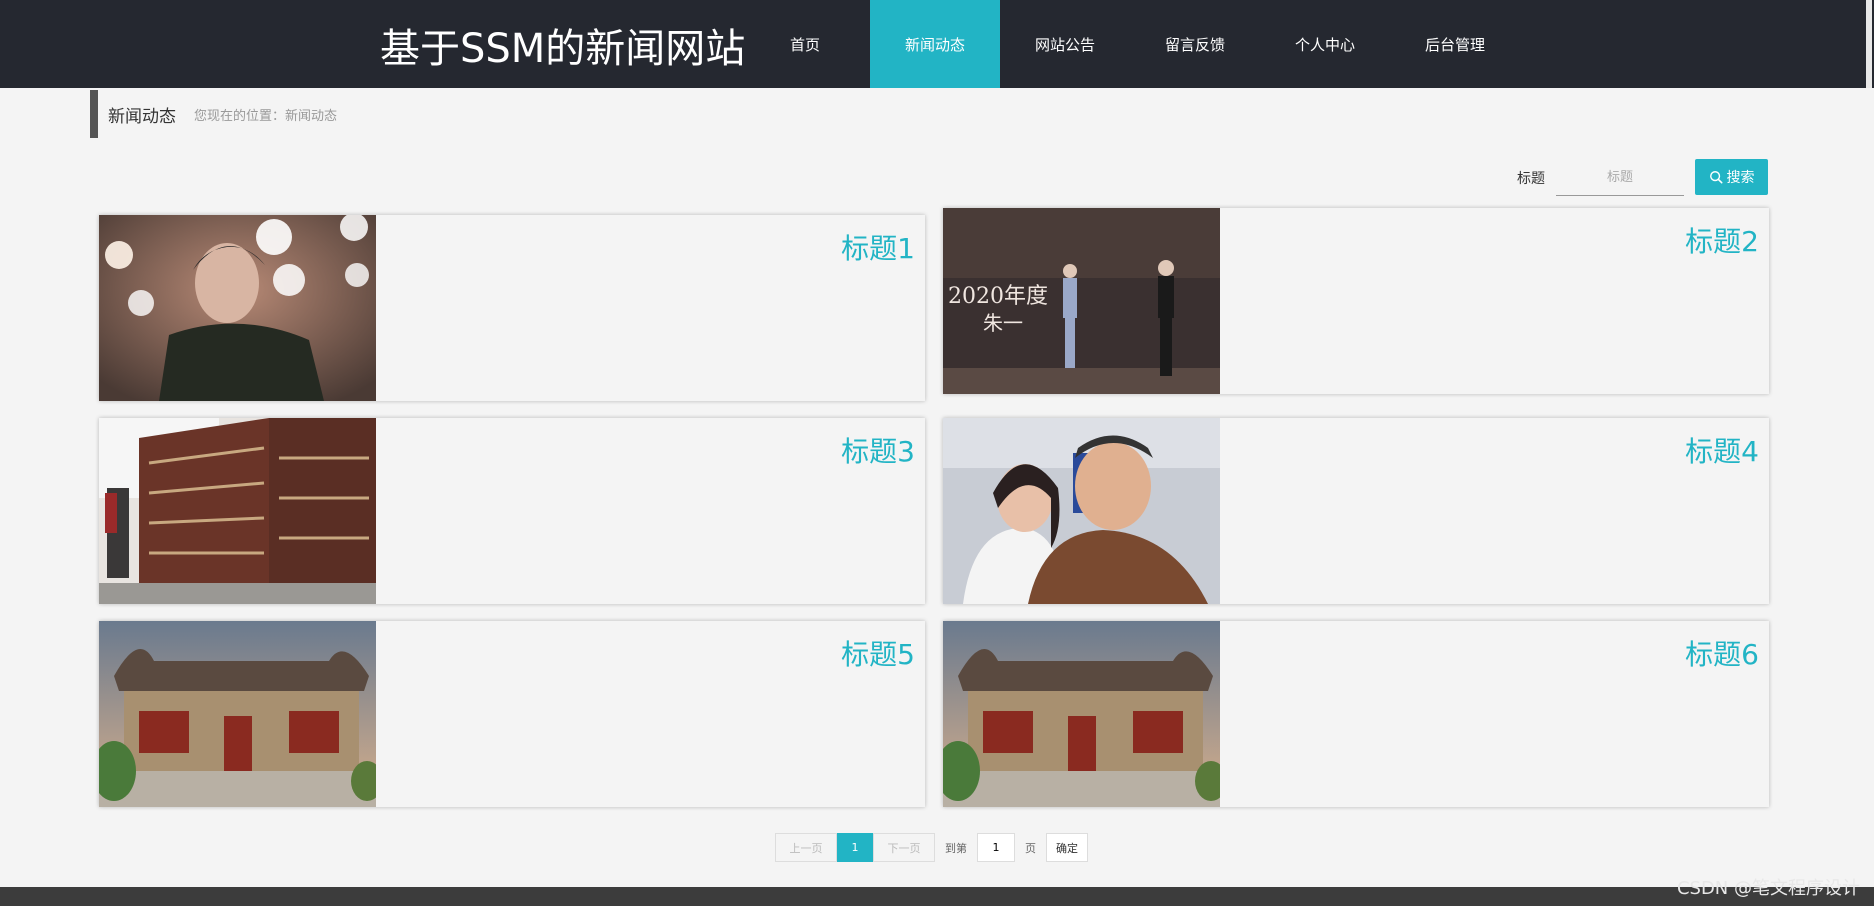 The image size is (1874, 906). What do you see at coordinates (512, 308) in the screenshot?
I see `news-card: 标题1` at bounding box center [512, 308].